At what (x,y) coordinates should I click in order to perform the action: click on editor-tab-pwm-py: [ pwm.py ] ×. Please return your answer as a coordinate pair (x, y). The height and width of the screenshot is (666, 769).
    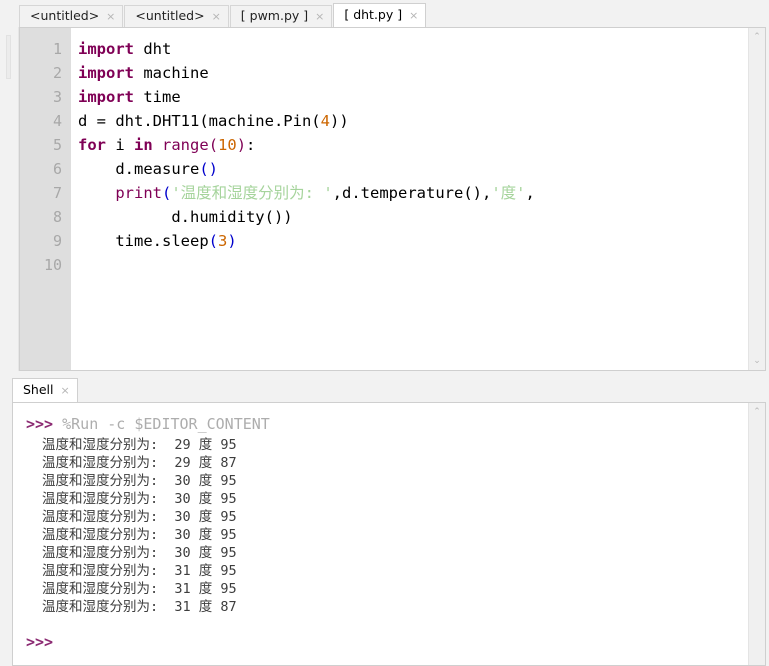
    Looking at the image, I should click on (281, 16).